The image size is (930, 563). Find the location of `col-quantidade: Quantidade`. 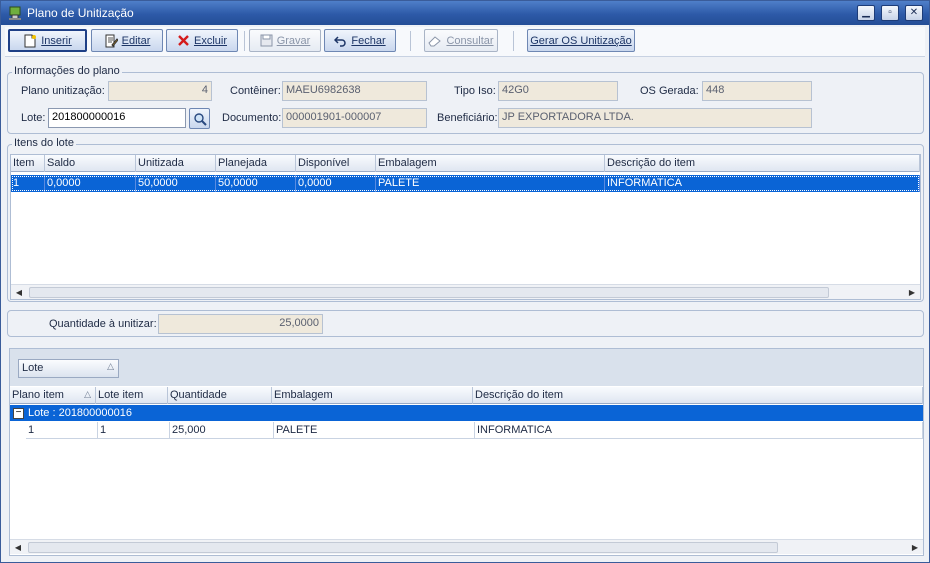

col-quantidade: Quantidade is located at coordinates (220, 395).